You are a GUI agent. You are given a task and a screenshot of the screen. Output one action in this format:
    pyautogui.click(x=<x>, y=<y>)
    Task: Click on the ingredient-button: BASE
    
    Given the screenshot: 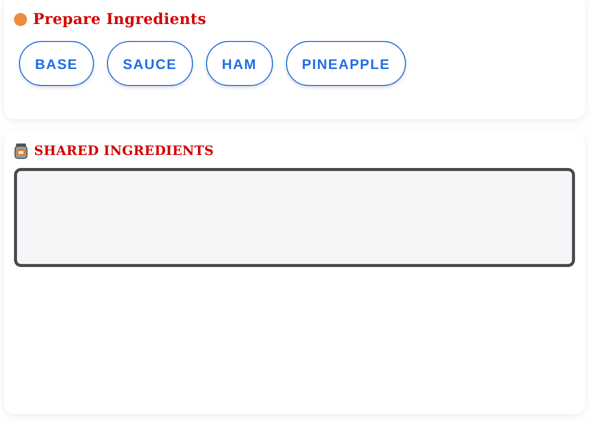 What is the action you would take?
    pyautogui.click(x=56, y=63)
    